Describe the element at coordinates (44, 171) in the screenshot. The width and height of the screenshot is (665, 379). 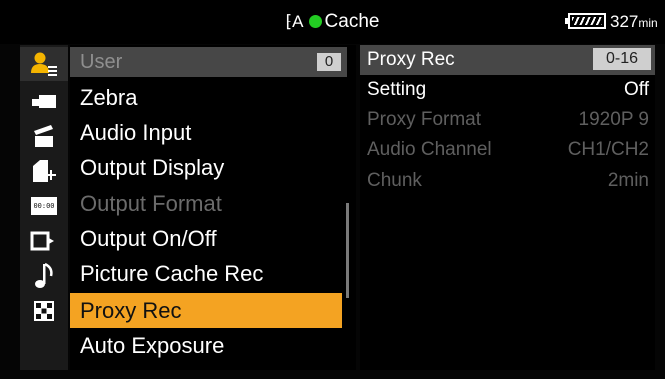
I see `media-card-icon` at that location.